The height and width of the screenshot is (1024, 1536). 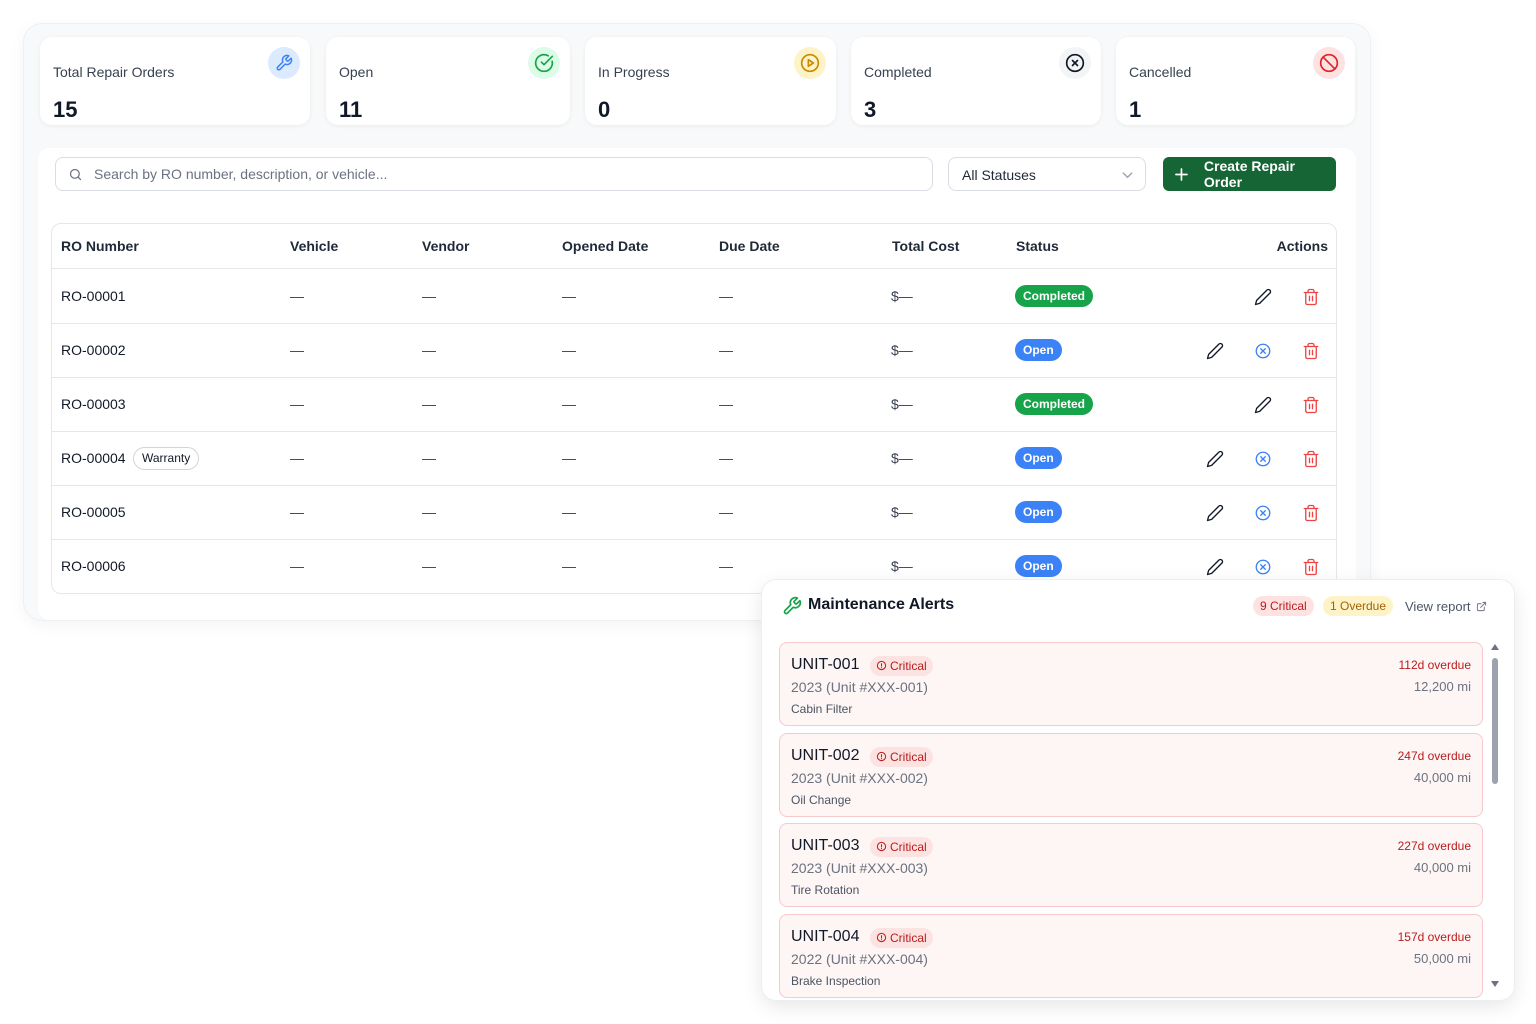 What do you see at coordinates (898, 72) in the screenshot?
I see `stat-label: Completed` at bounding box center [898, 72].